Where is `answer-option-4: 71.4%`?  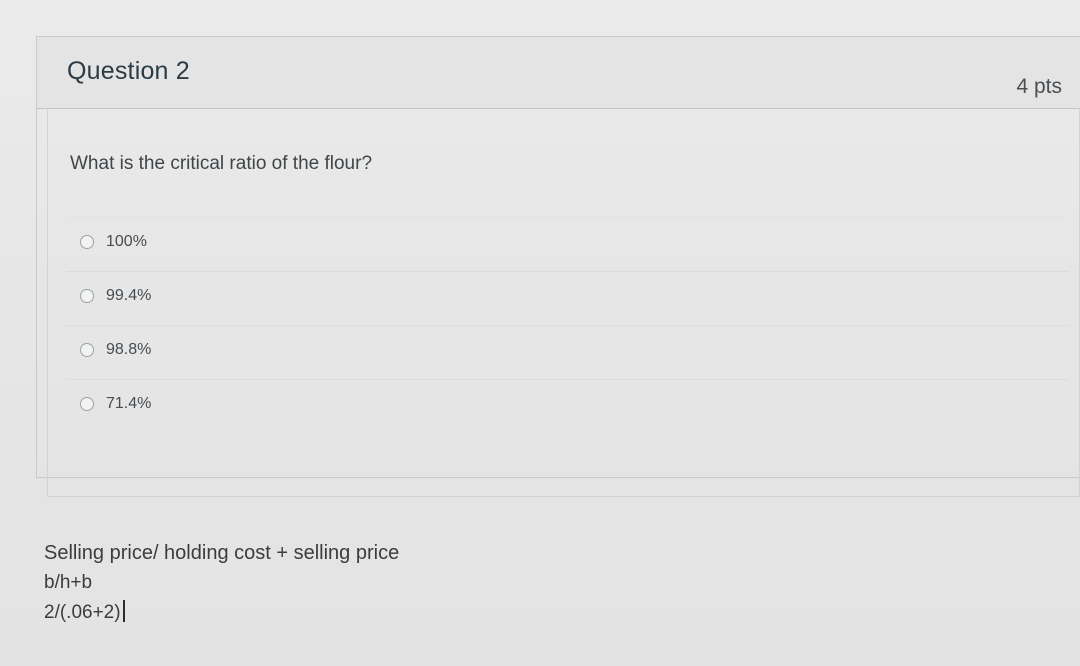
answer-option-4: 71.4% is located at coordinates (567, 406).